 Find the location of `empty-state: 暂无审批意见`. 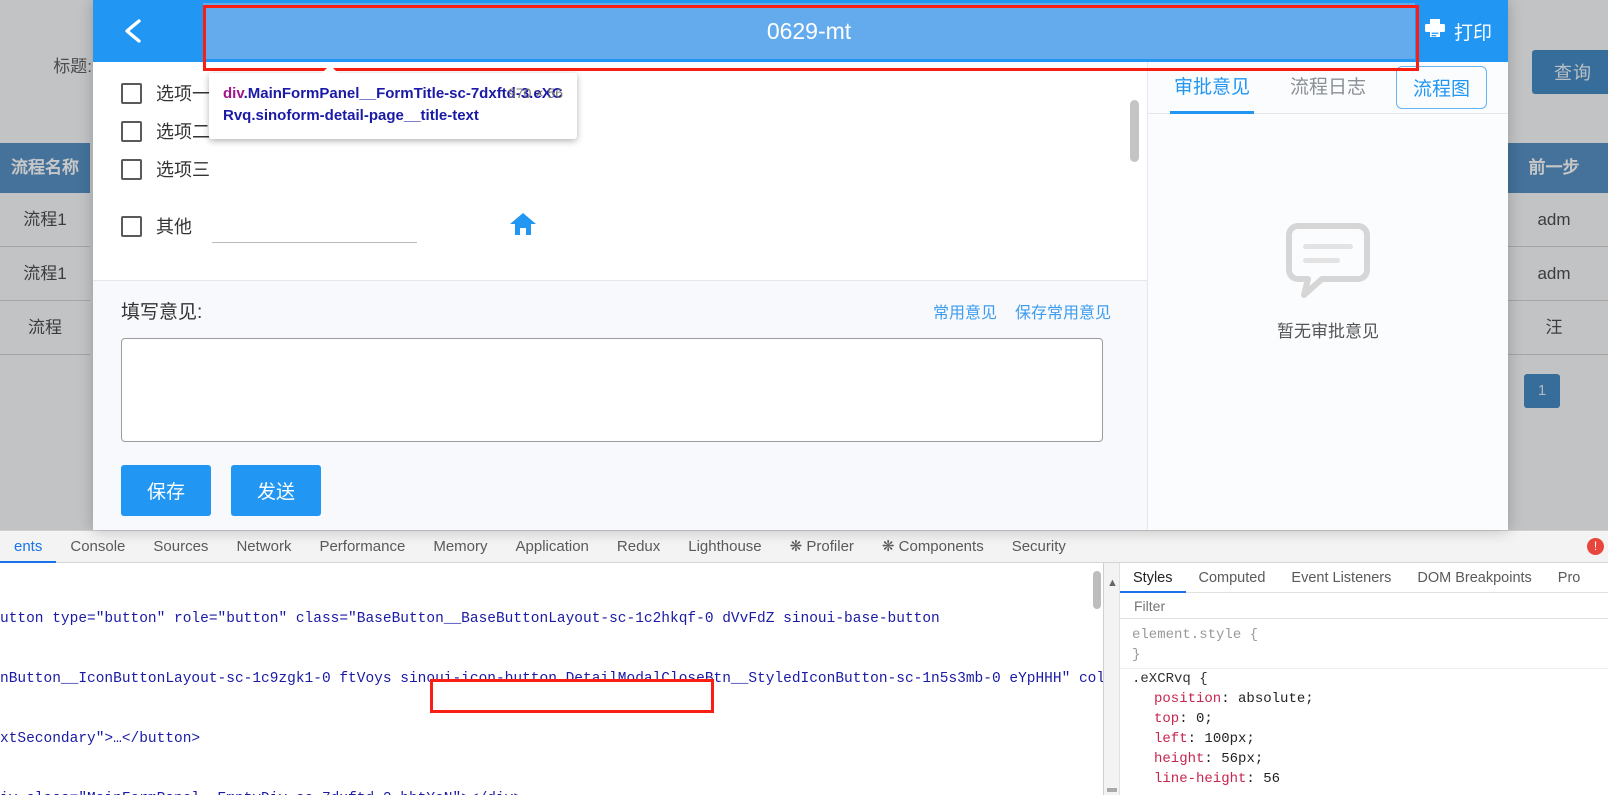

empty-state: 暂无审批意见 is located at coordinates (1328, 282).